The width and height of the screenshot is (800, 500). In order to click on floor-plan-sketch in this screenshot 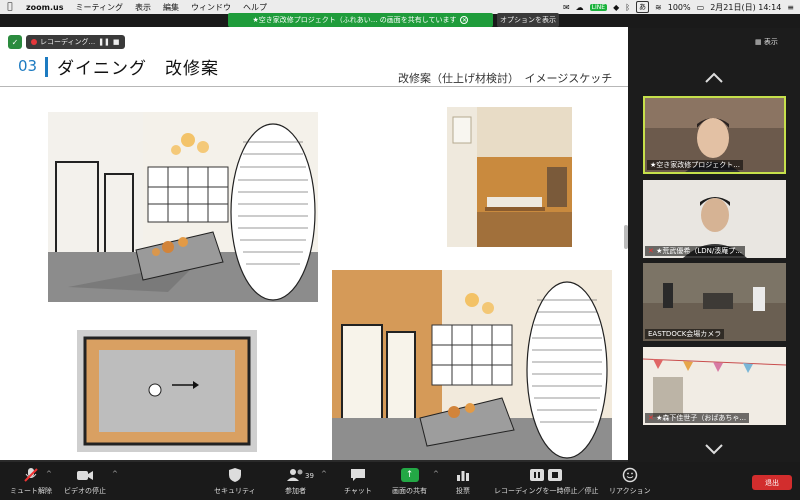, I will do `click(167, 391)`.